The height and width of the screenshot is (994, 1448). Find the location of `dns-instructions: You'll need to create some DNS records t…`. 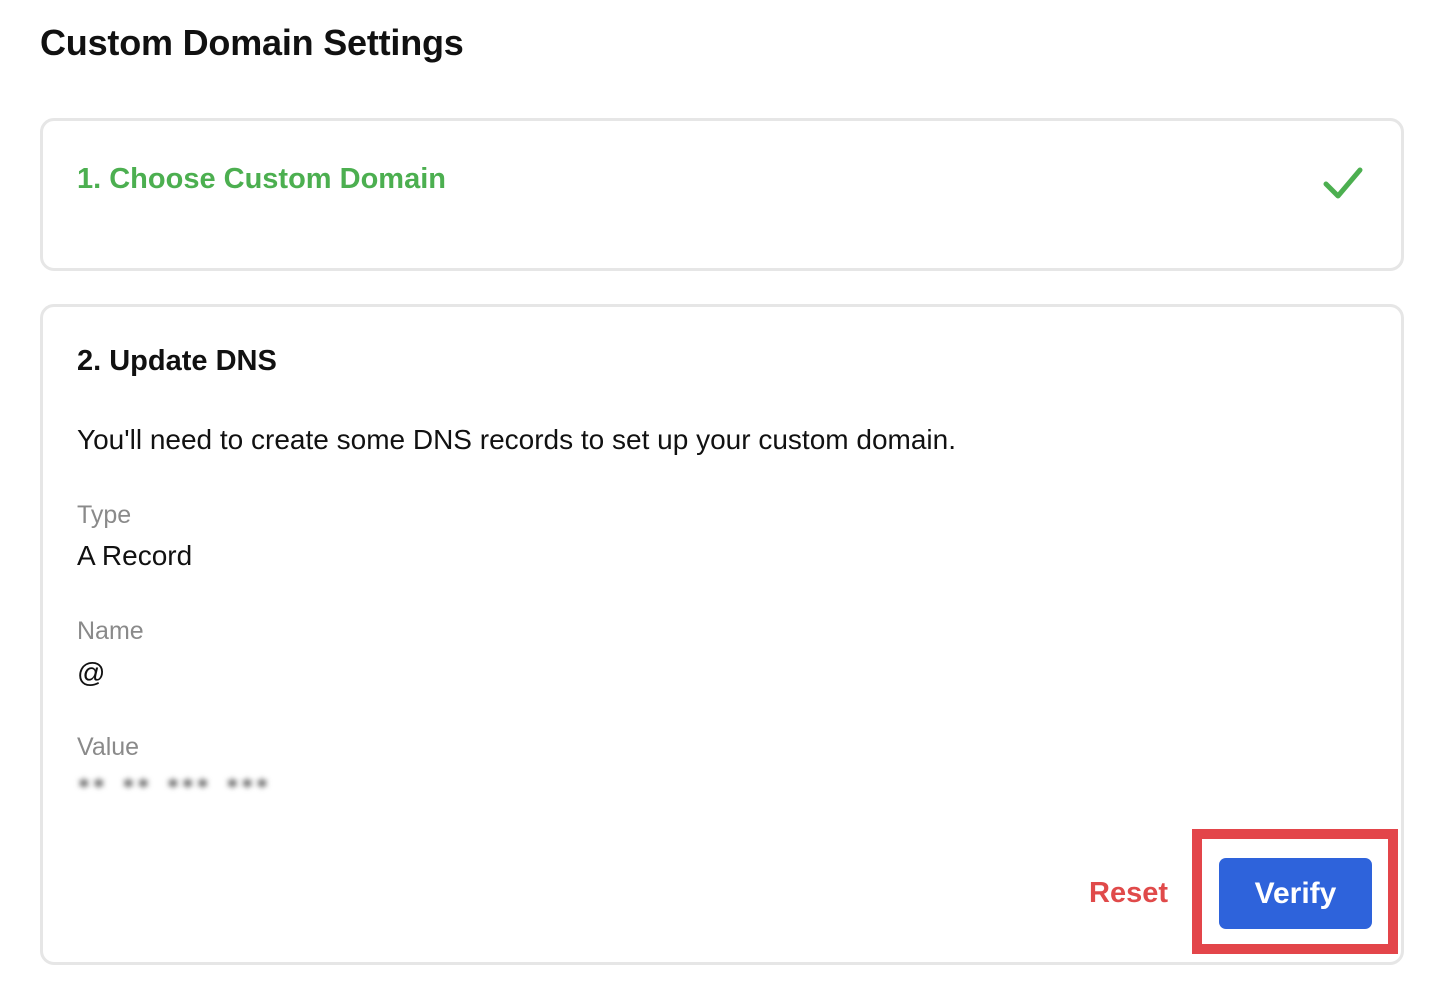

dns-instructions: You'll need to create some DNS records t… is located at coordinates (516, 439).